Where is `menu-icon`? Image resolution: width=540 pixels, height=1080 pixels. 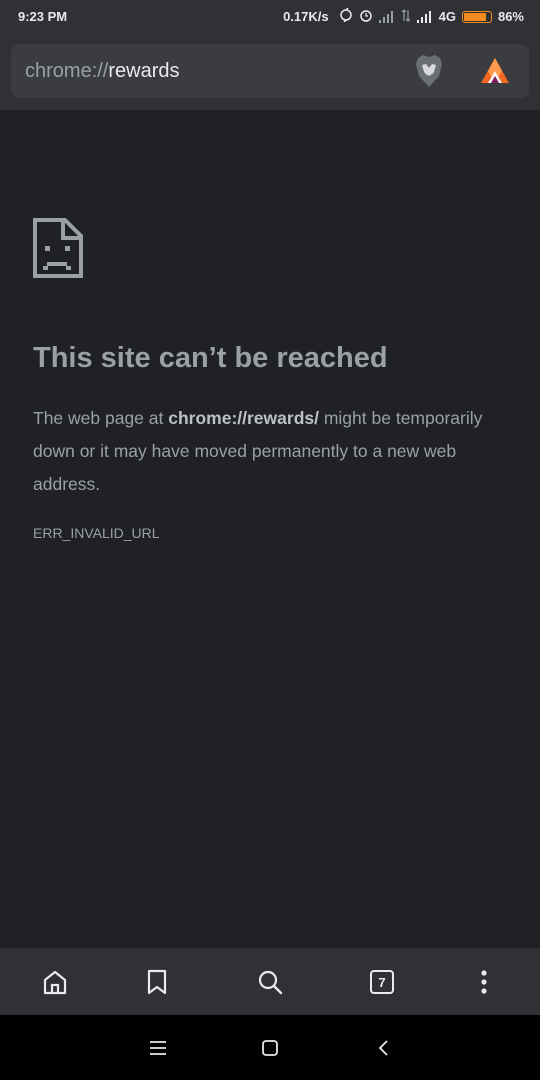
menu-icon is located at coordinates (158, 1048).